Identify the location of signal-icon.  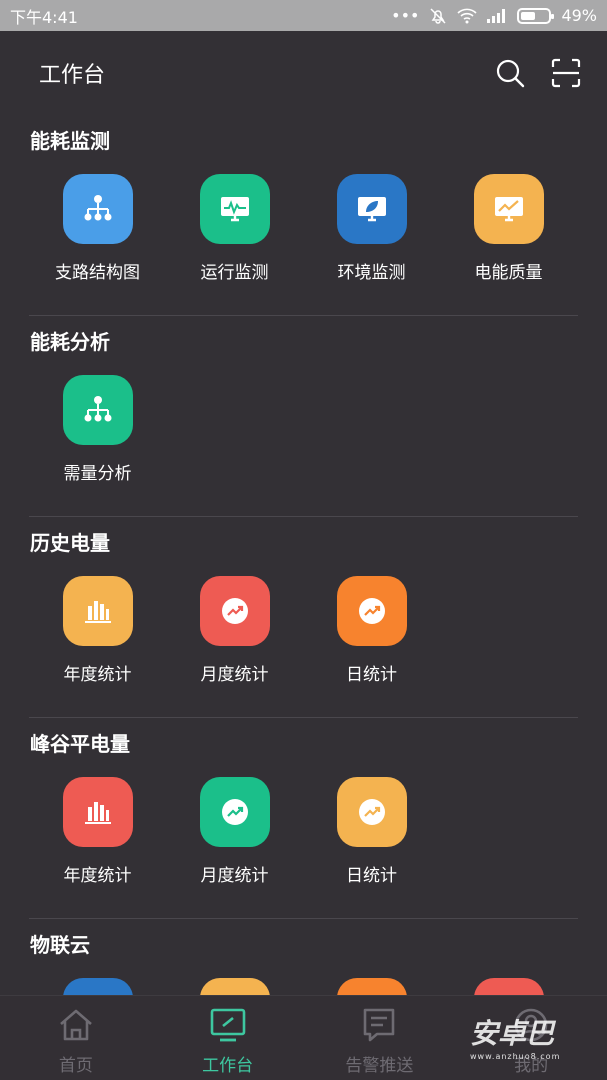
(496, 15).